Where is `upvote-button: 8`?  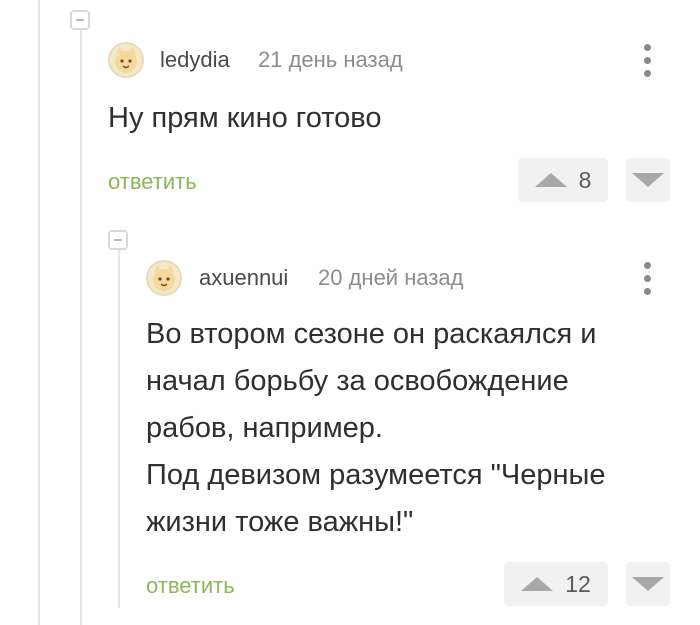
upvote-button: 8 is located at coordinates (563, 180).